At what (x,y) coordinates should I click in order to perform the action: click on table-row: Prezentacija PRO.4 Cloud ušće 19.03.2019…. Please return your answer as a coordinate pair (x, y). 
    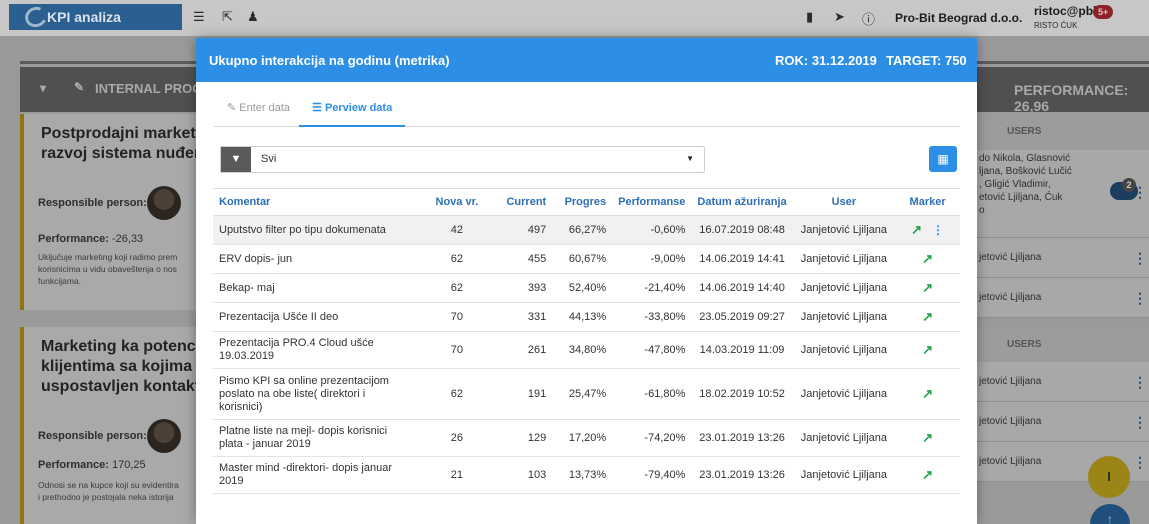
    Looking at the image, I should click on (586, 350).